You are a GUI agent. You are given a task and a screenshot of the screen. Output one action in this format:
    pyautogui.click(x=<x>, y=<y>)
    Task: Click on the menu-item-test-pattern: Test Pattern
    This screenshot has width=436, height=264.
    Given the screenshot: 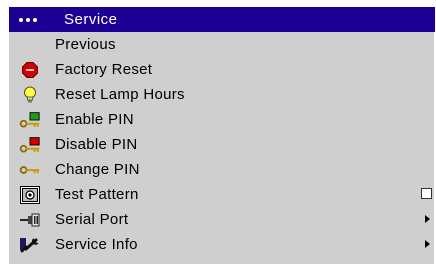 What is the action you would take?
    pyautogui.click(x=222, y=194)
    